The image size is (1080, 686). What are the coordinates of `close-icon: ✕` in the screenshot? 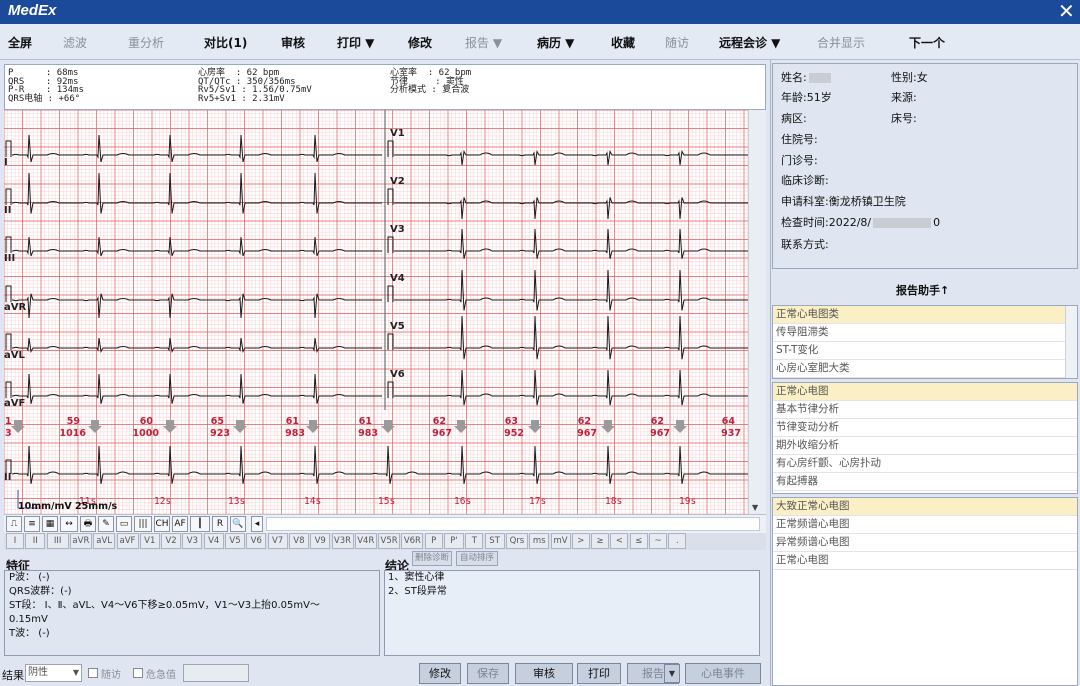 It's located at (1066, 11).